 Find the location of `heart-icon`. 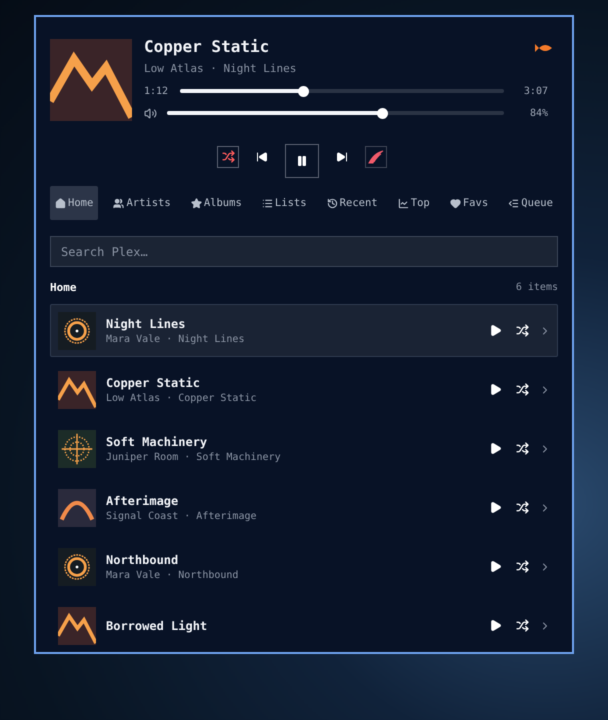

heart-icon is located at coordinates (455, 203).